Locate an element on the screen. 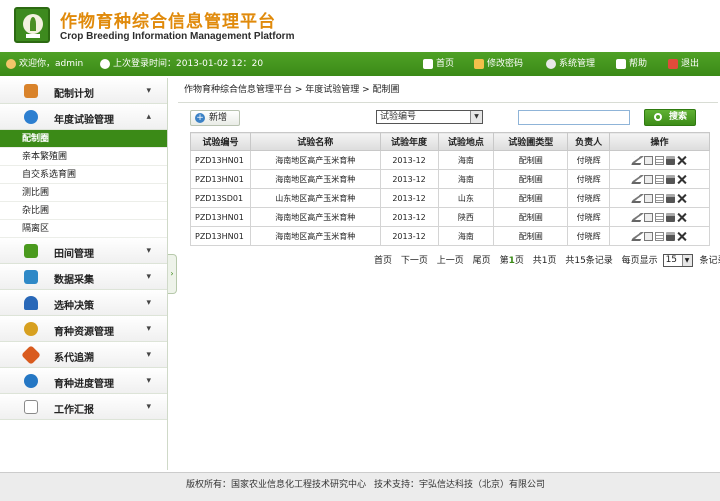 This screenshot has height=501, width=720. nav-change-password: 修改密码 is located at coordinates (498, 64).